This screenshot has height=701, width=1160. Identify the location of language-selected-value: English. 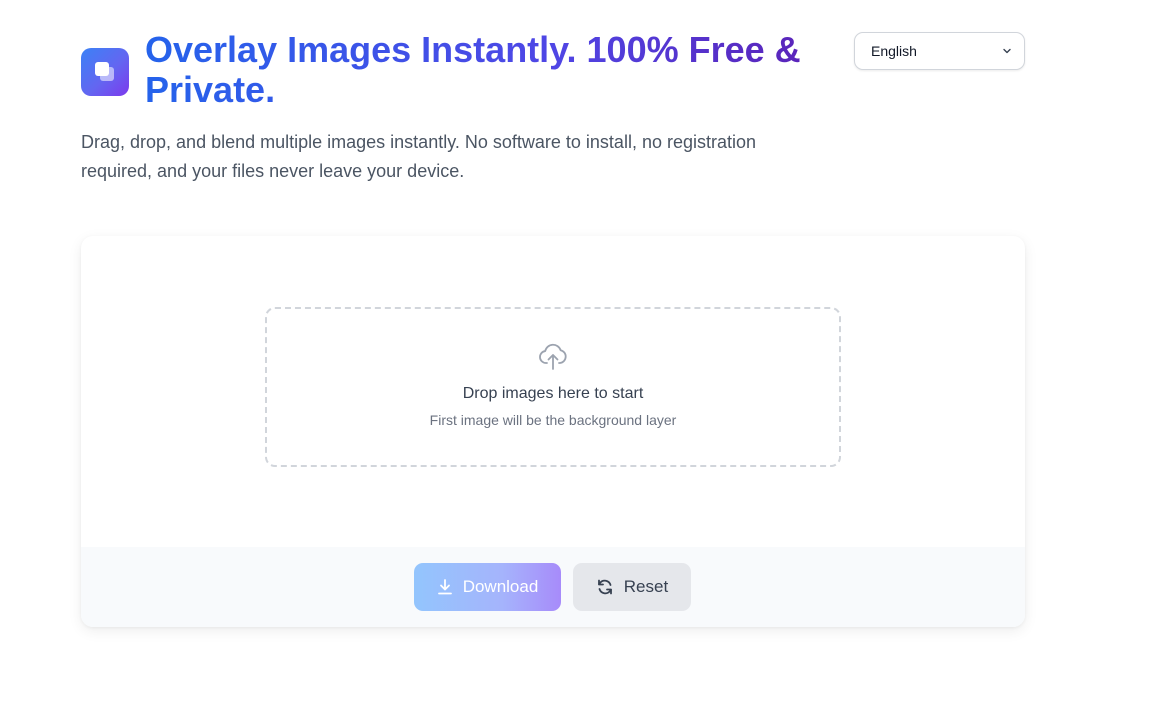
(894, 51).